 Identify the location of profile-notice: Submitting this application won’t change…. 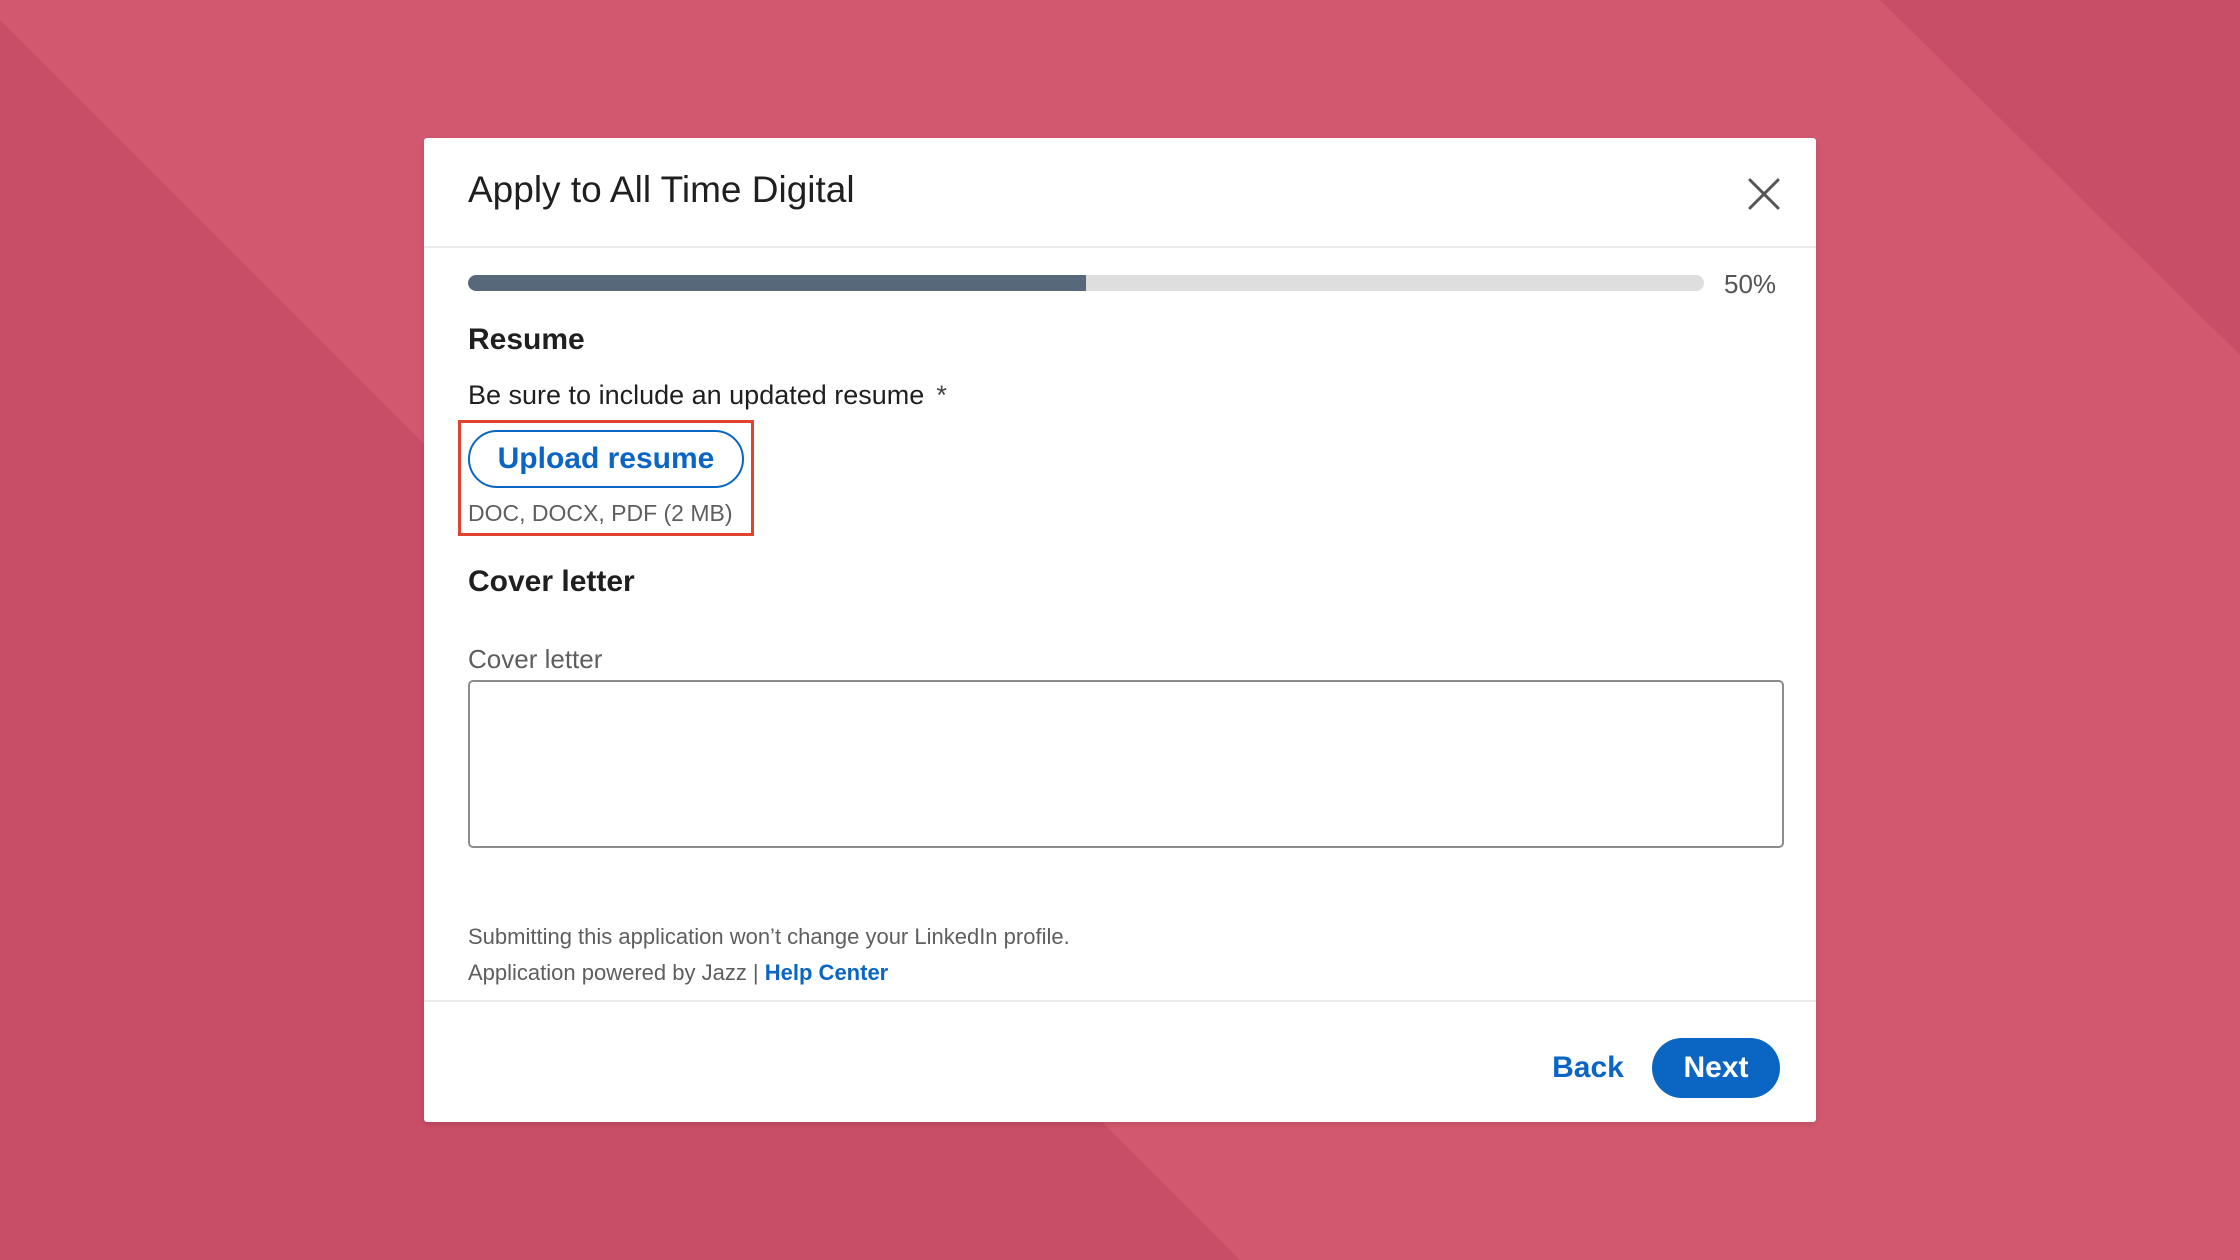
(769, 936).